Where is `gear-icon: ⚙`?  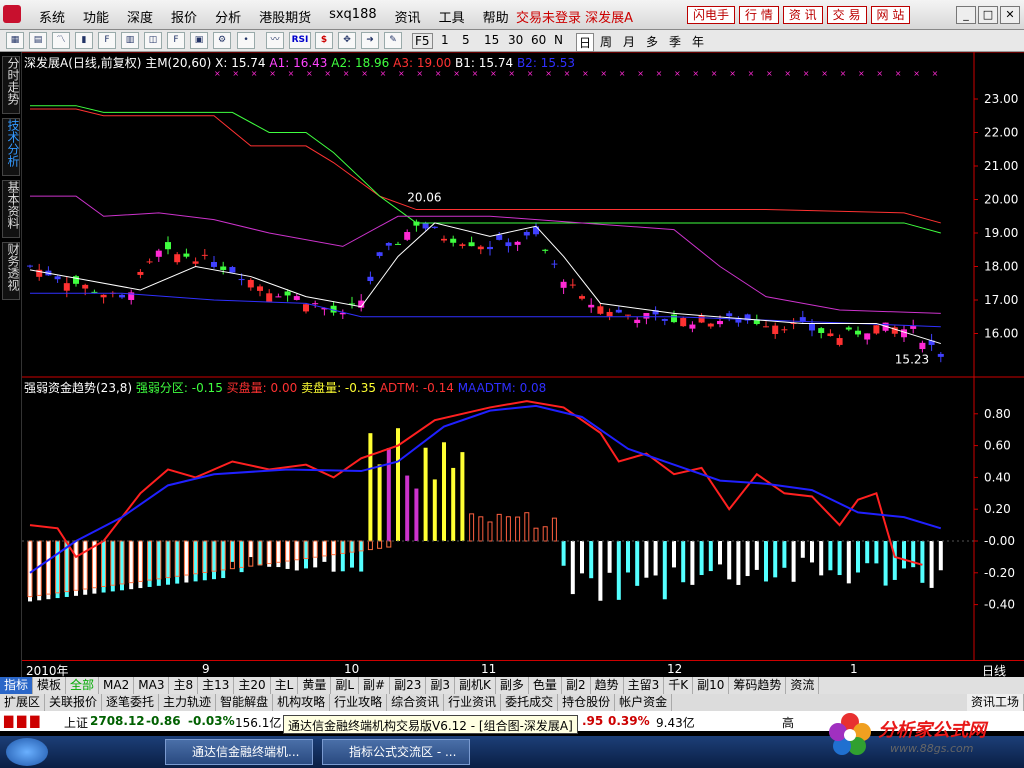 gear-icon: ⚙ is located at coordinates (222, 40).